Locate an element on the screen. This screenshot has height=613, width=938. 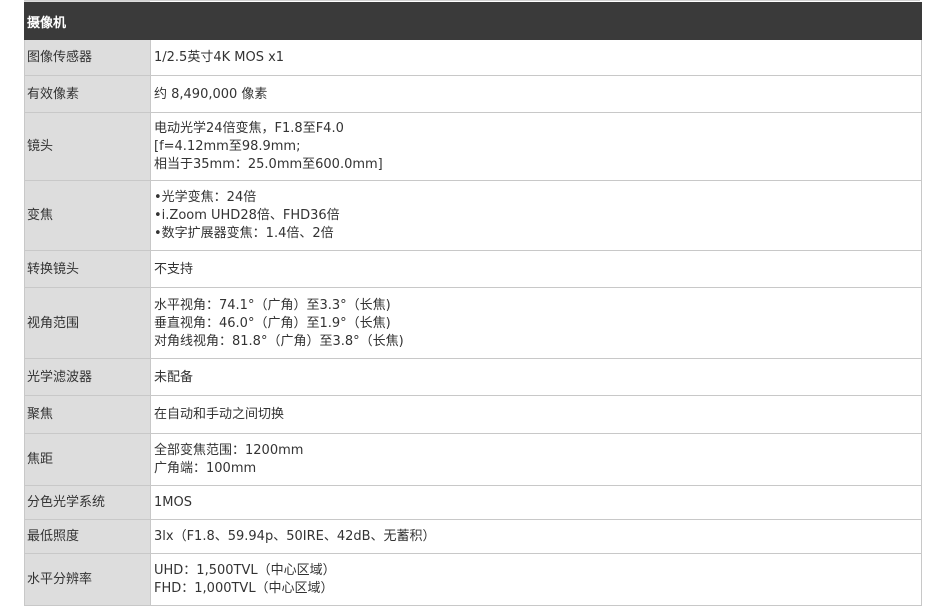
spec-row: 光学滤波器 未配备 is located at coordinates (473, 377).